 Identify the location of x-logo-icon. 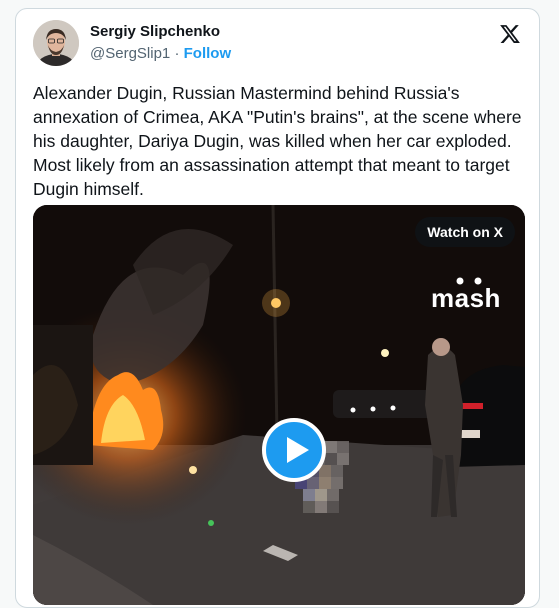
(510, 34).